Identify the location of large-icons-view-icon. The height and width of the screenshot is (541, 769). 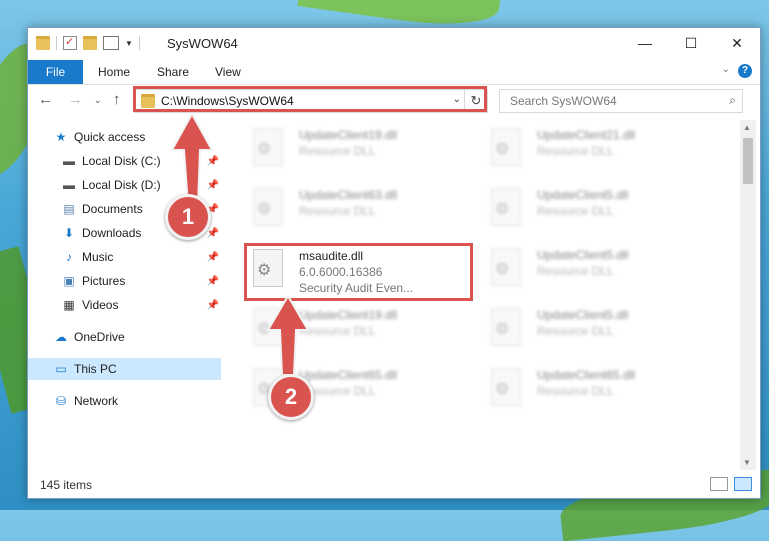
(743, 484).